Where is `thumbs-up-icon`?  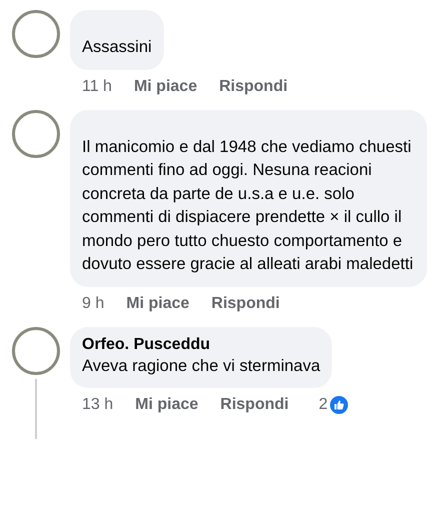 thumbs-up-icon is located at coordinates (339, 405).